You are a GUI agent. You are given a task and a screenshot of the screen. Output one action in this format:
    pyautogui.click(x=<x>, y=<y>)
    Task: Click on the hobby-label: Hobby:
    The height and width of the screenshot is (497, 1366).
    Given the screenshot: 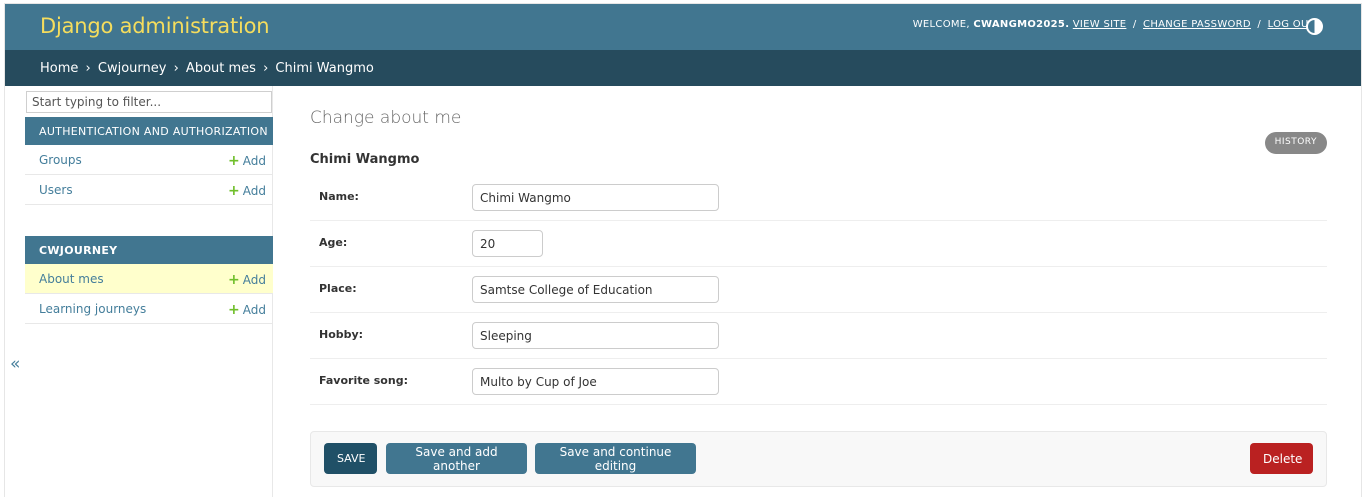 What is the action you would take?
    pyautogui.click(x=341, y=334)
    